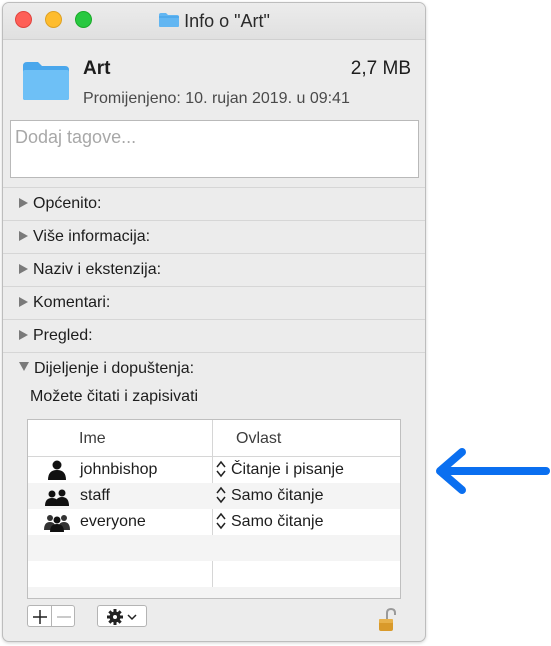 The height and width of the screenshot is (646, 551). What do you see at coordinates (227, 21) in the screenshot?
I see `window-title: Info o "Art"` at bounding box center [227, 21].